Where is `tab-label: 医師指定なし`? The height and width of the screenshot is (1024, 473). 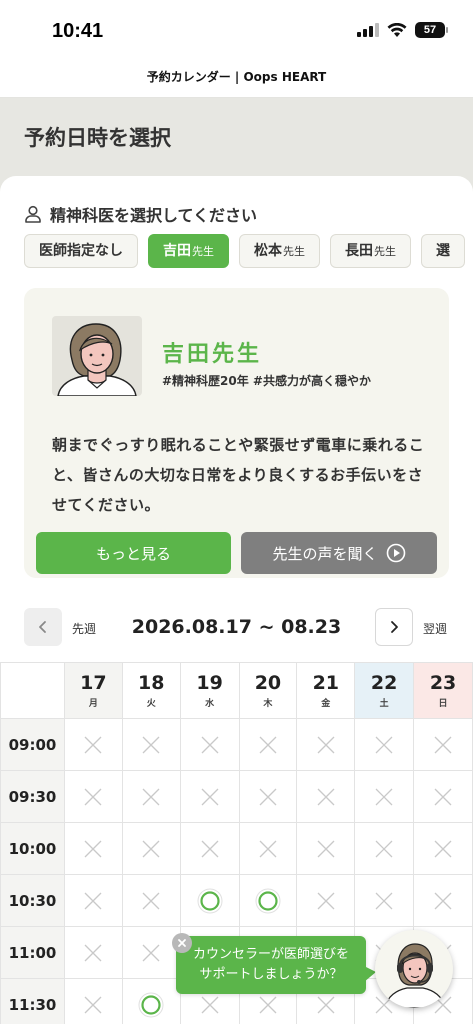 tab-label: 医師指定なし is located at coordinates (81, 251).